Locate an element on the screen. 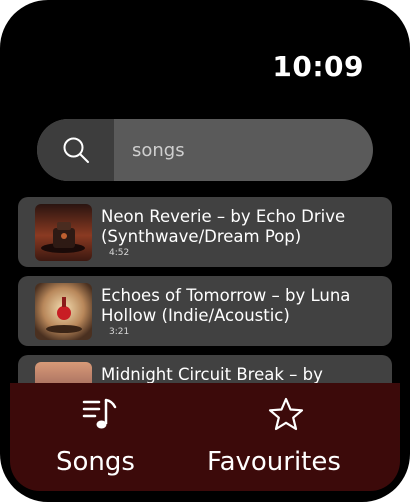  song-duration: 3:21 is located at coordinates (119, 332).